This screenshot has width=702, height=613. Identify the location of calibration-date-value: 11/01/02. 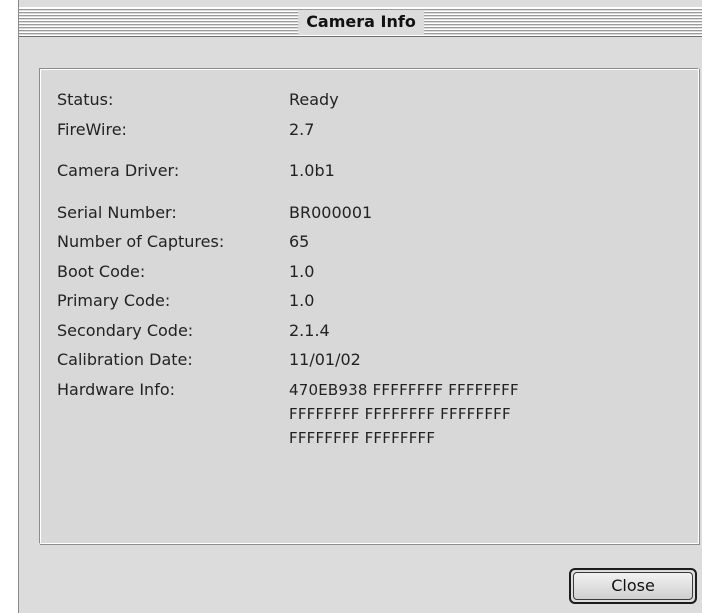
(325, 359).